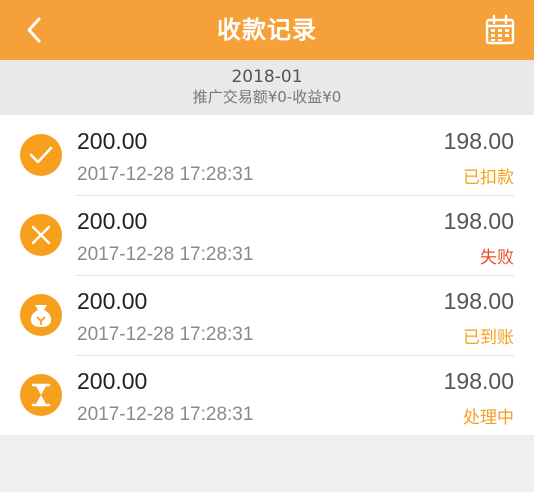 This screenshot has height=492, width=534. I want to click on app-header: 收款记录, so click(267, 30).